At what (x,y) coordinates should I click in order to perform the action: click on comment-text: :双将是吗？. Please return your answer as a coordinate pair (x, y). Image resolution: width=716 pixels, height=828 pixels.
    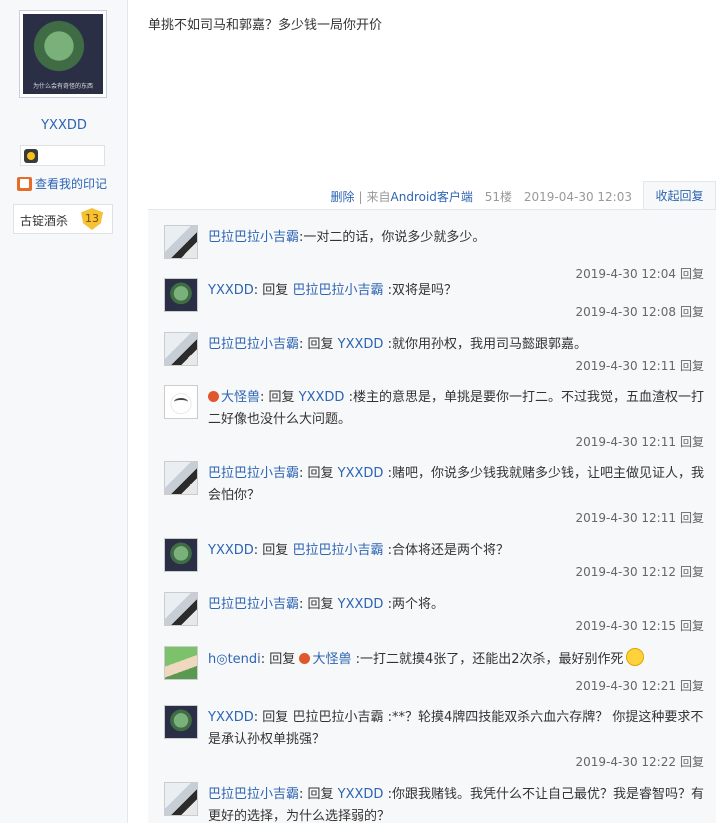
    Looking at the image, I should click on (420, 290).